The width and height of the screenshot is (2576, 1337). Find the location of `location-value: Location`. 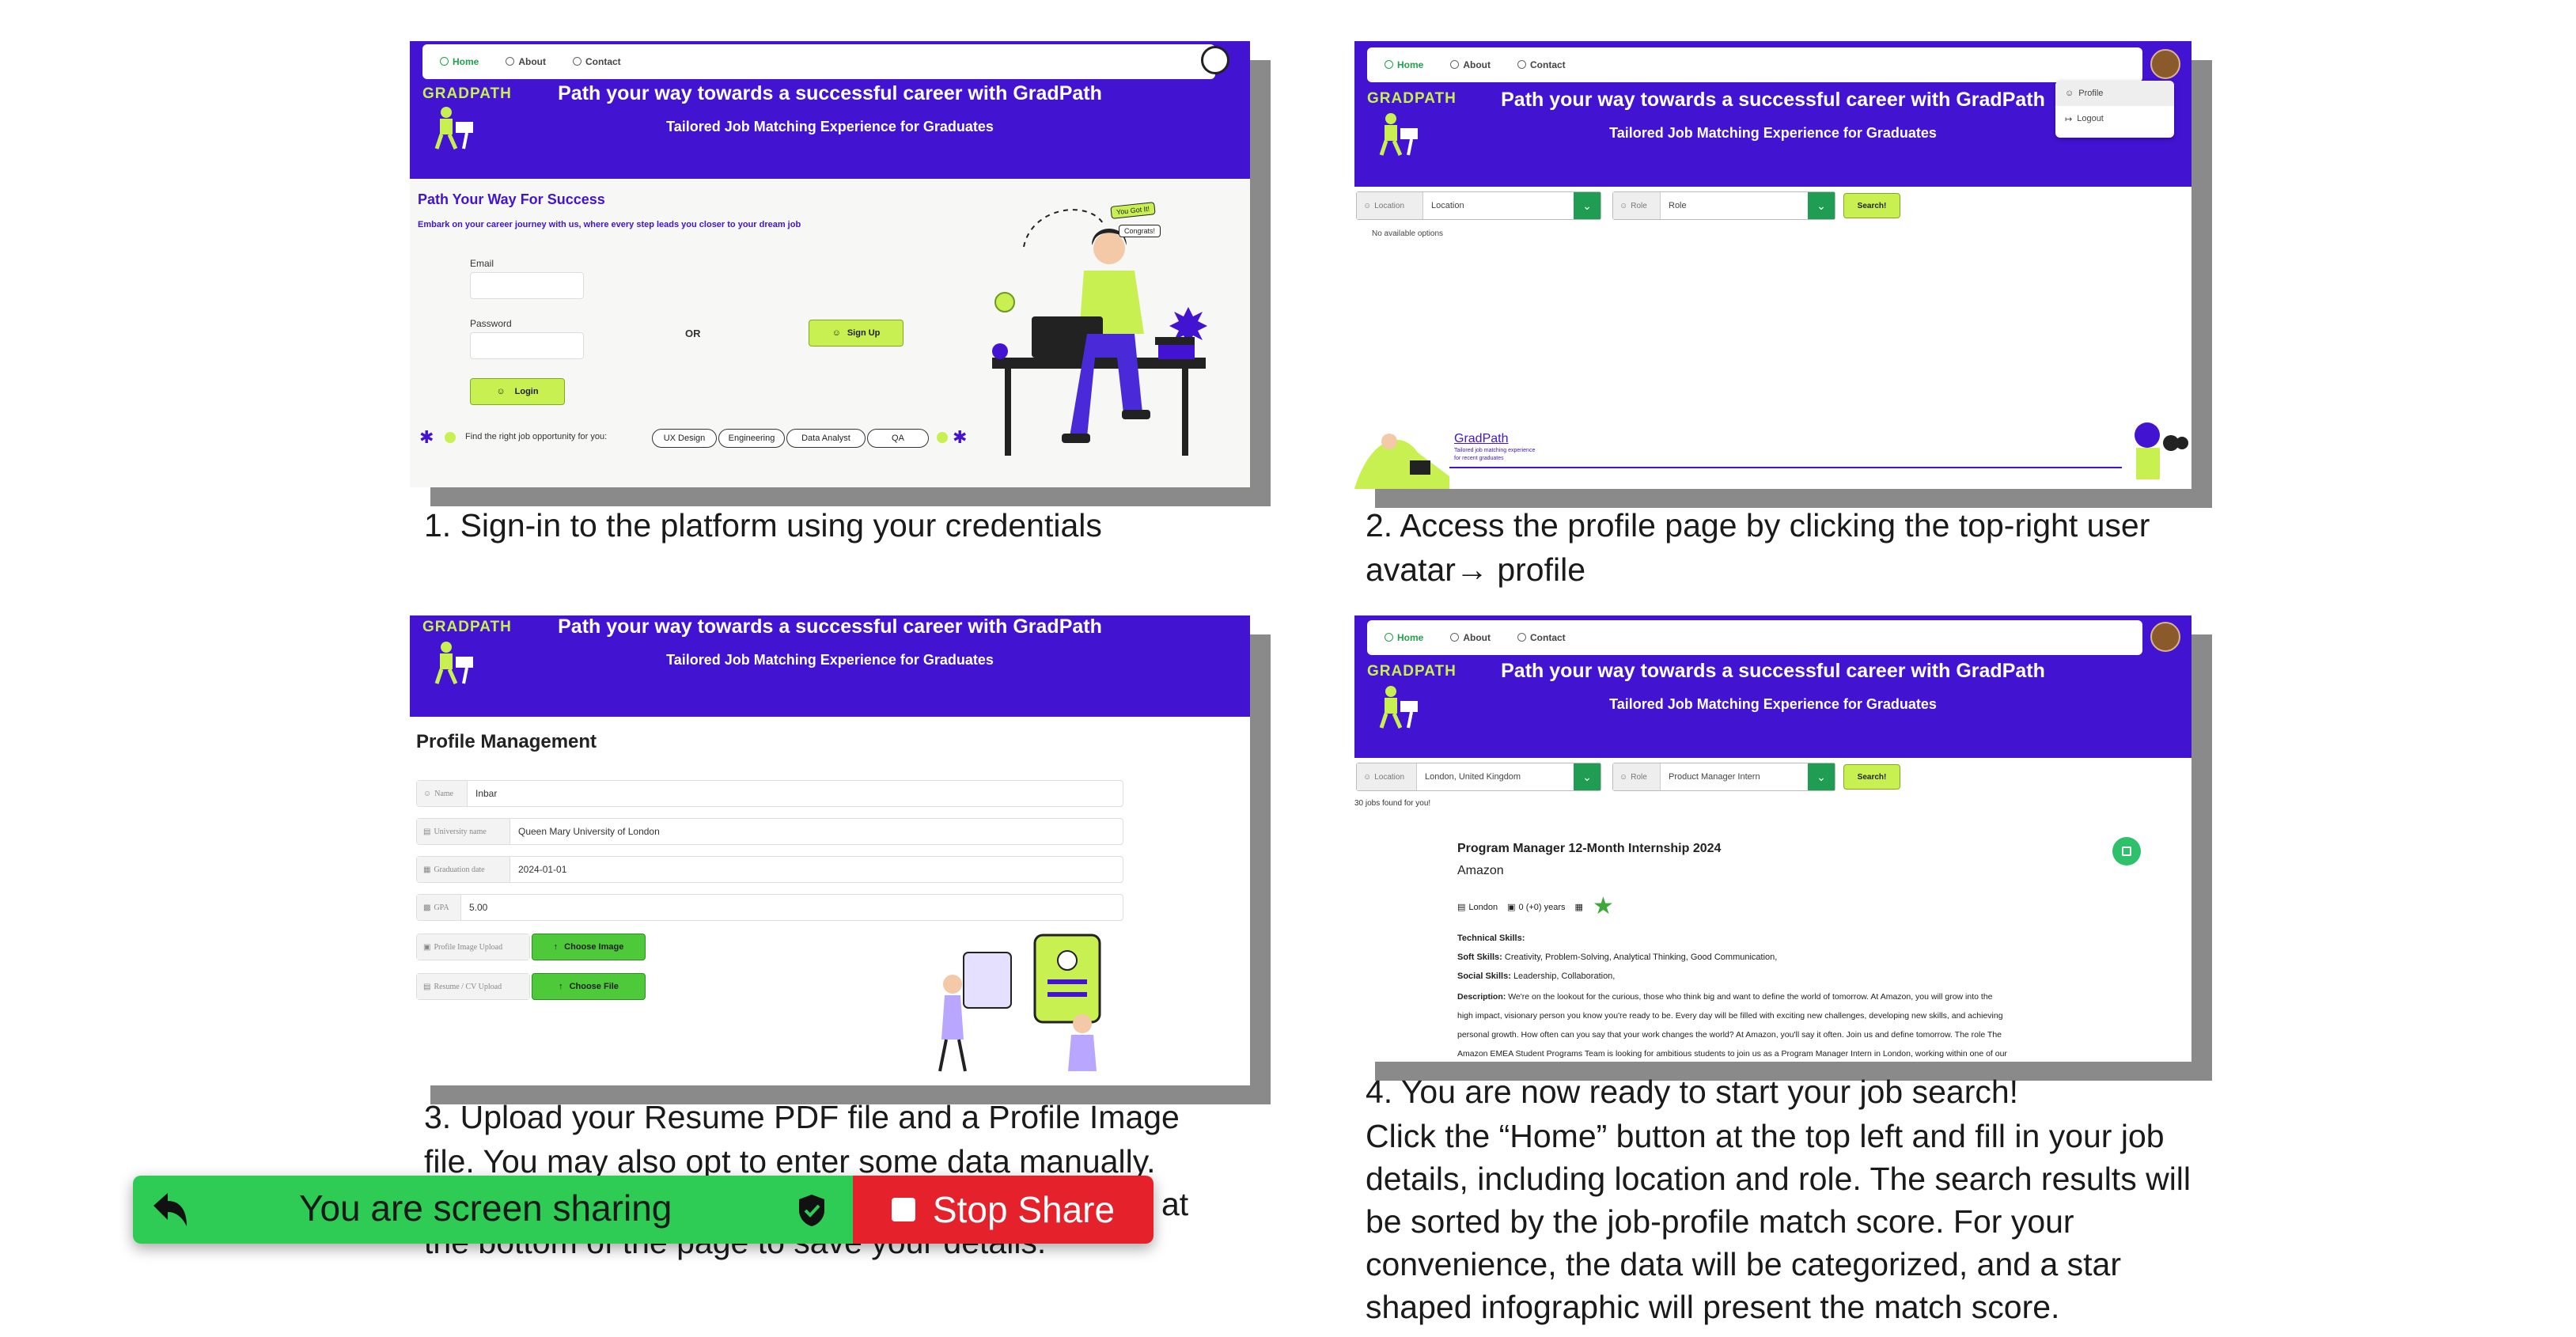

location-value: Location is located at coordinates (1447, 205).